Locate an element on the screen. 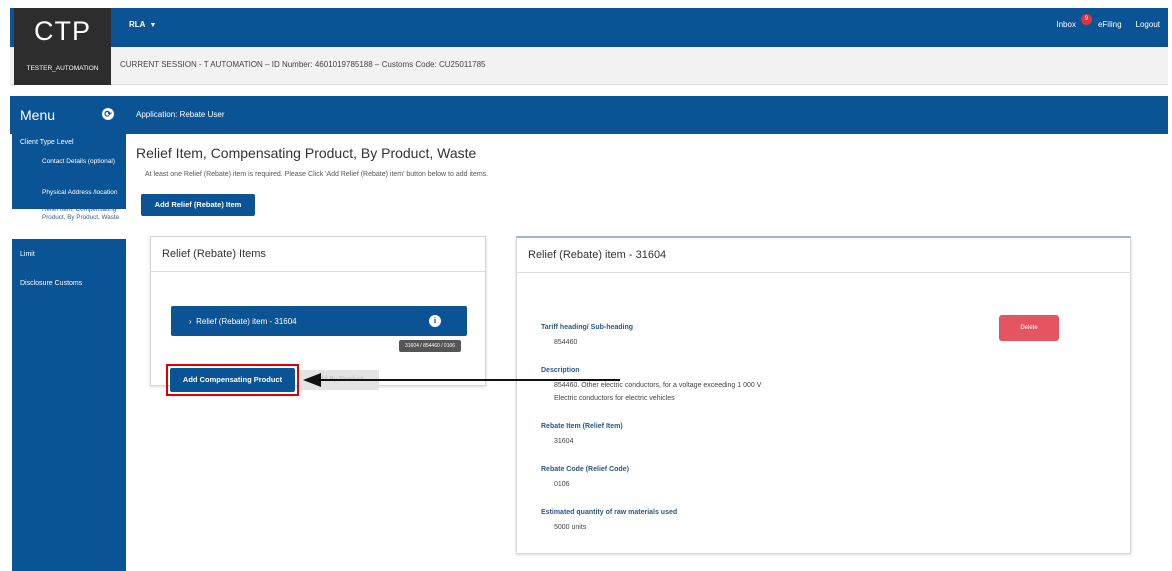 This screenshot has height=571, width=1172. delete-button: Delete is located at coordinates (1029, 328).